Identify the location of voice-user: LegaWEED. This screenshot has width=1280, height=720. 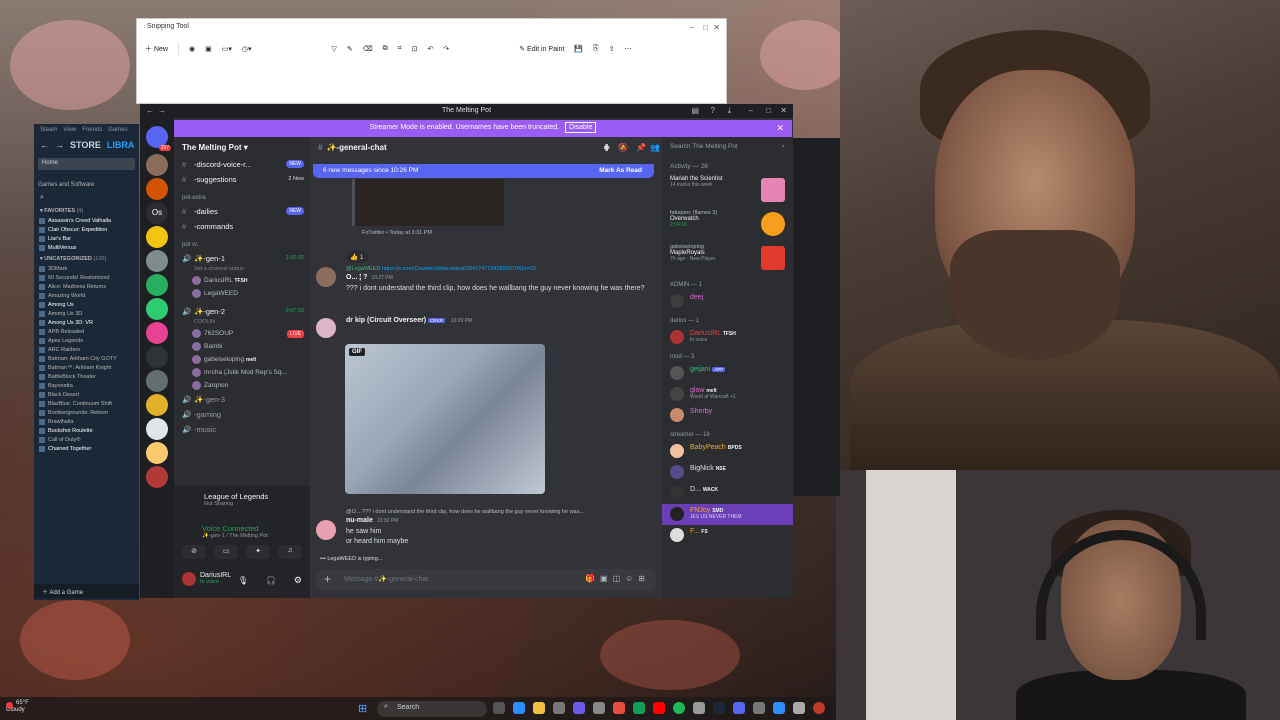
(242, 293).